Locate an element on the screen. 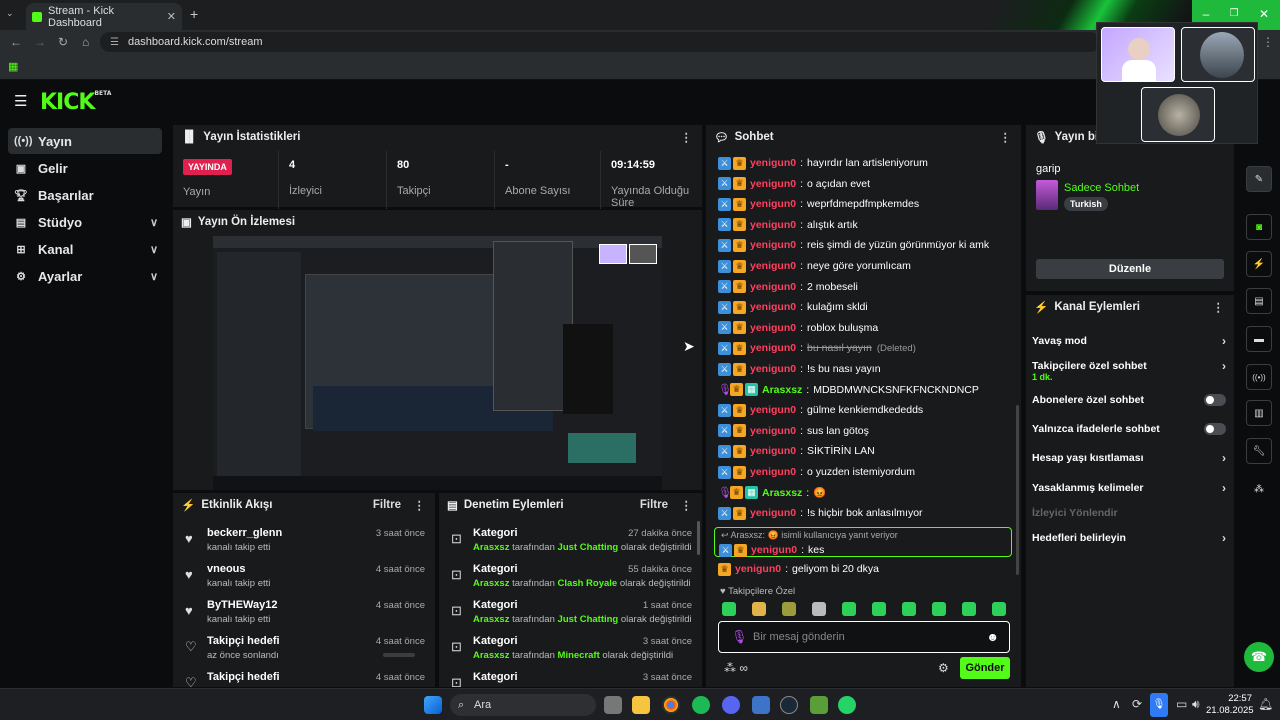  chat-message: ♛ yenigun0: geliyom bi 20 dkya is located at coordinates (798, 569).